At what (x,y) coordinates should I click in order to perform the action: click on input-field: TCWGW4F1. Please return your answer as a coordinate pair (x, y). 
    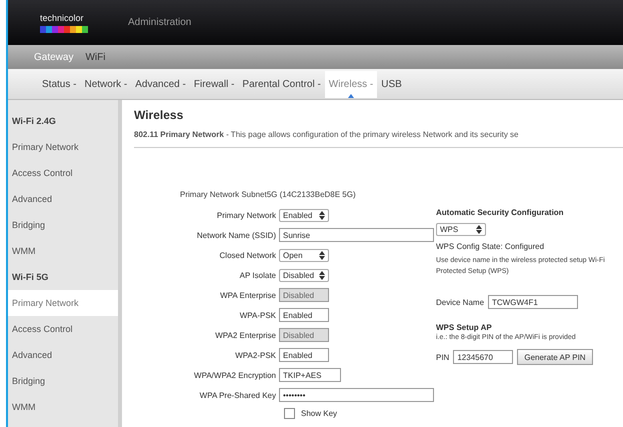
    Looking at the image, I should click on (533, 302).